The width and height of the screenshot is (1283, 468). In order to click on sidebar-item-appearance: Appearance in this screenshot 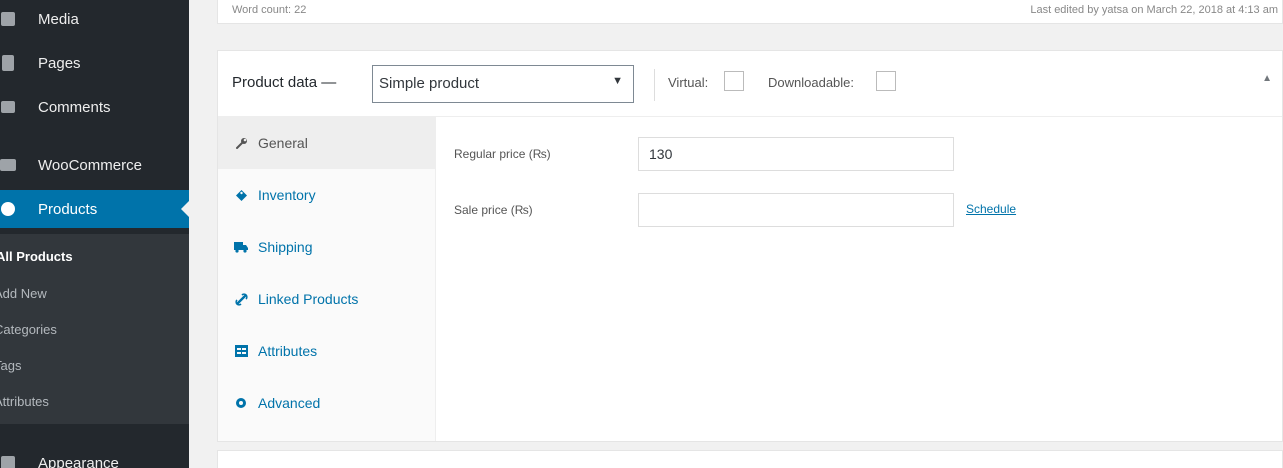, I will do `click(94, 456)`.